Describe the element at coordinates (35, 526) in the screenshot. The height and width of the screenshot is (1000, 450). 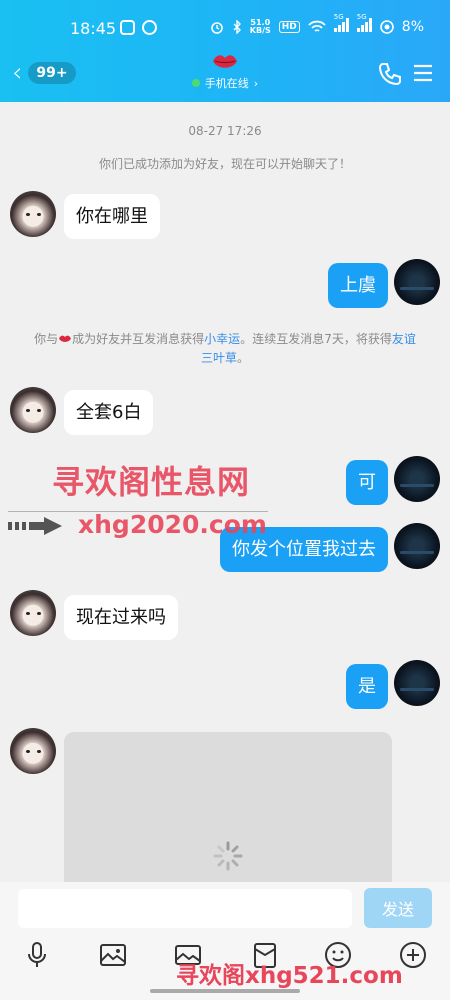
I see `arrow-right-icon` at that location.